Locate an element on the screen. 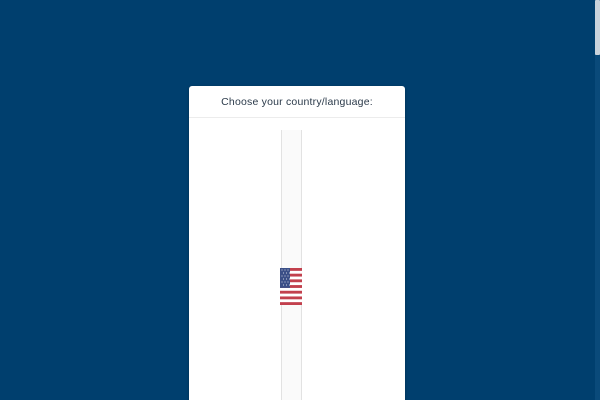 Image resolution: width=600 pixels, height=400 pixels. country-item-united-states is located at coordinates (291, 286).